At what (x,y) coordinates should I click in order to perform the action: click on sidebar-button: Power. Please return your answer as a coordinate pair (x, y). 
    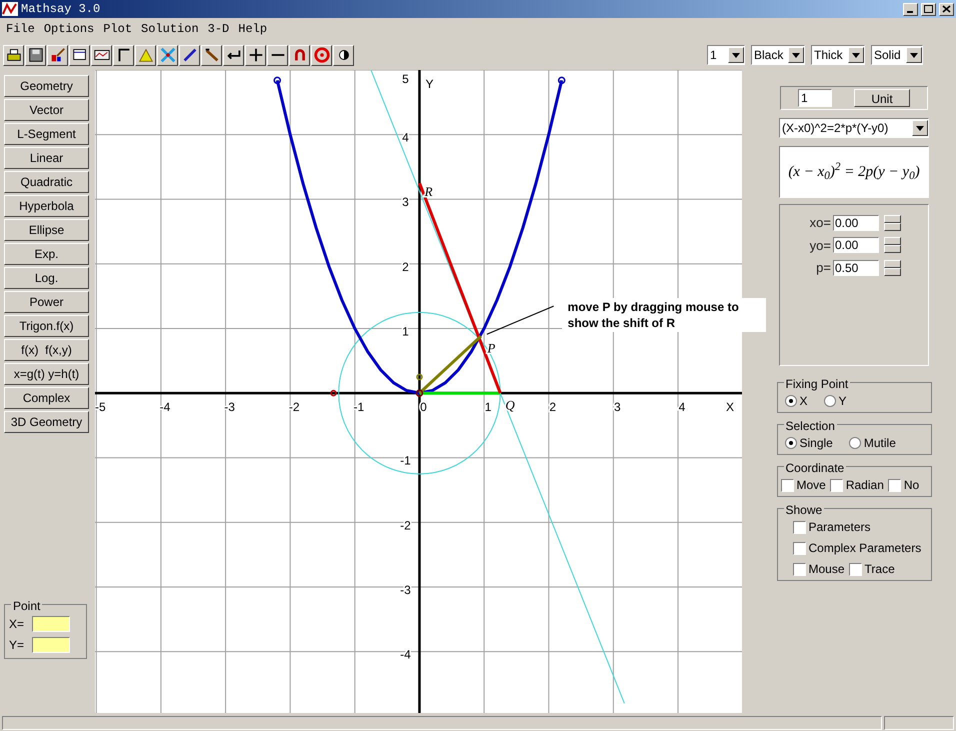
    Looking at the image, I should click on (46, 302).